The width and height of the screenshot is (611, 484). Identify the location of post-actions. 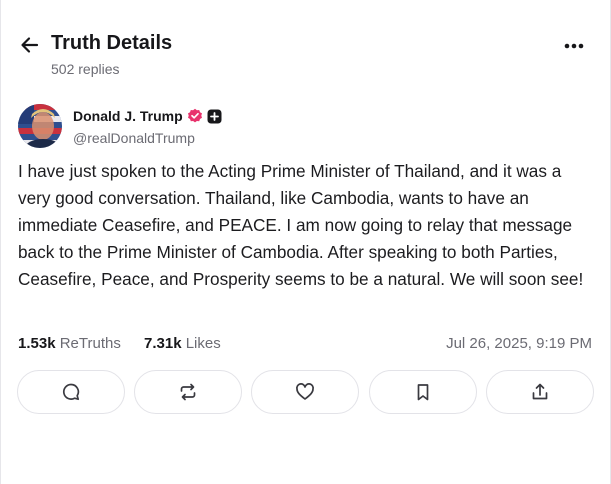
(306, 392).